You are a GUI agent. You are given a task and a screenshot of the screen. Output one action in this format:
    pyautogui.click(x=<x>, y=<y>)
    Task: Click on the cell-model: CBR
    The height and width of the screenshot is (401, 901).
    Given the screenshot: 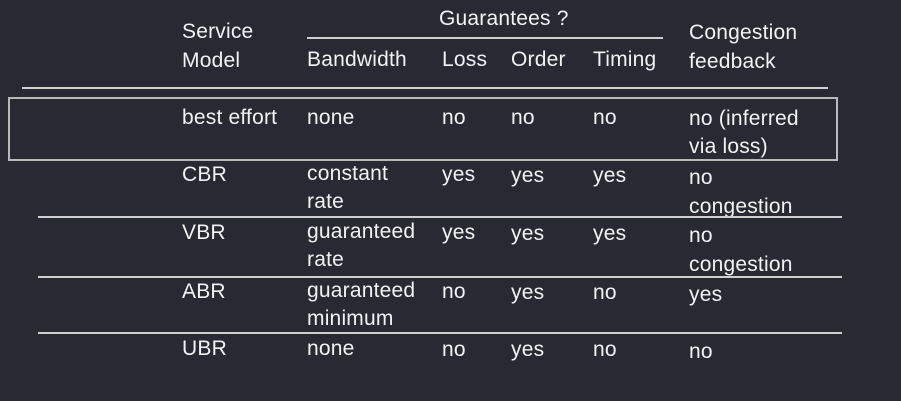 What is the action you would take?
    pyautogui.click(x=204, y=174)
    